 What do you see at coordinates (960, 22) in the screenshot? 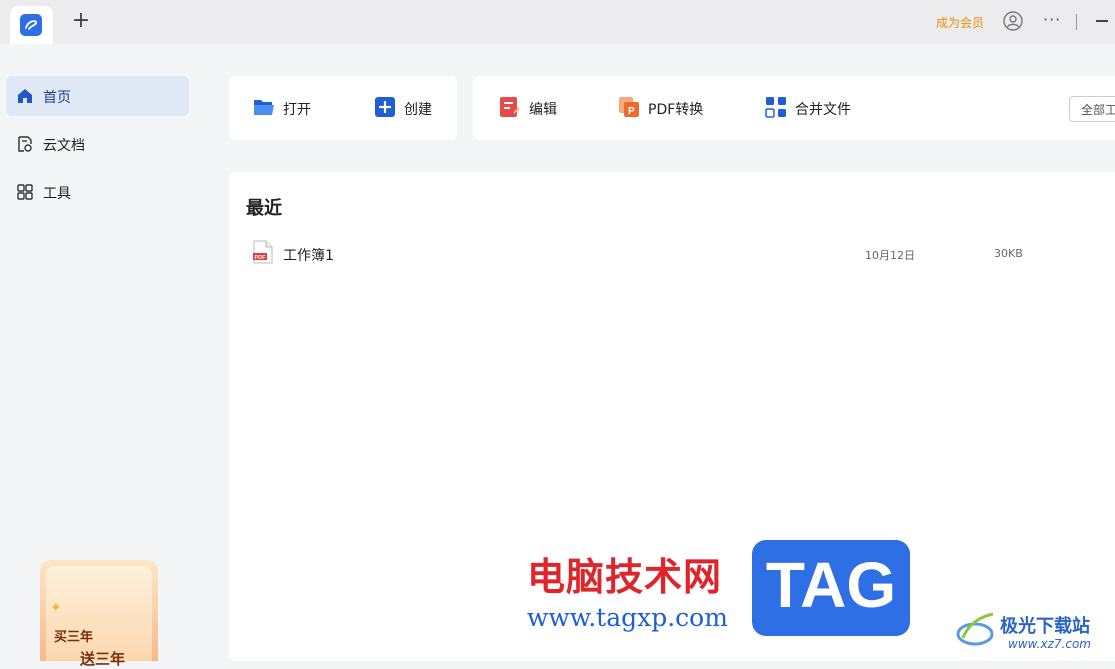
I see `become-member-link: 成为会员` at bounding box center [960, 22].